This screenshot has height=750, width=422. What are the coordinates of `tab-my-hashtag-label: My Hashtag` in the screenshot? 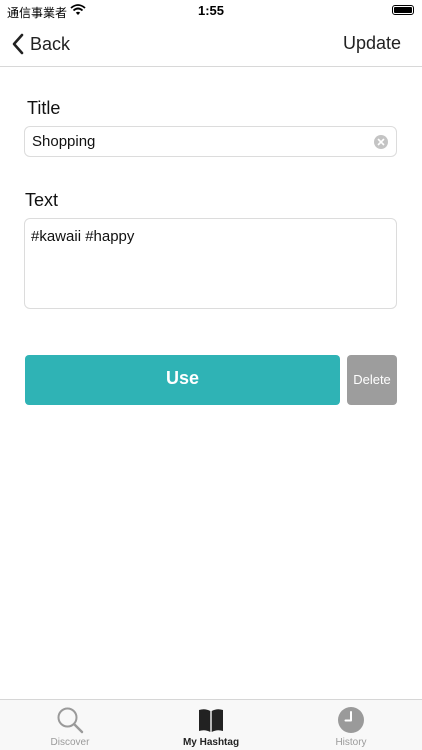 It's located at (211, 742).